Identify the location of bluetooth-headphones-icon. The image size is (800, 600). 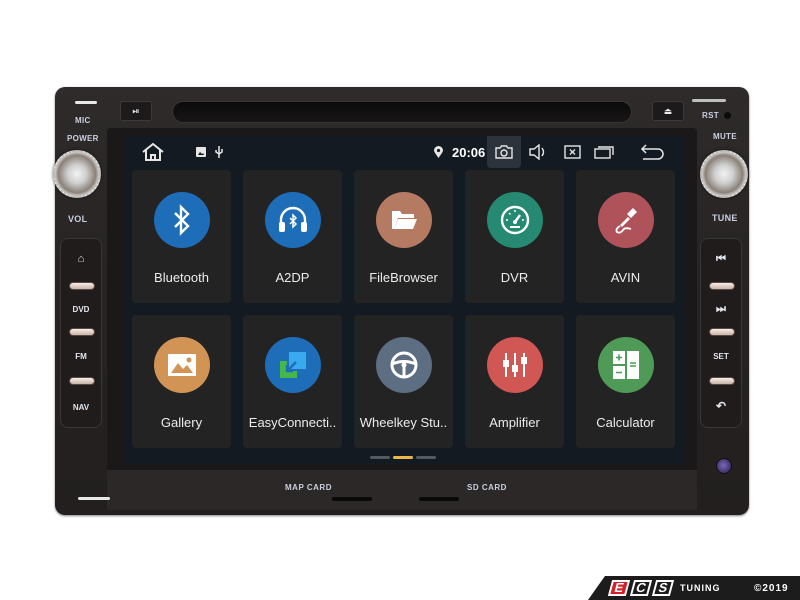
(293, 220).